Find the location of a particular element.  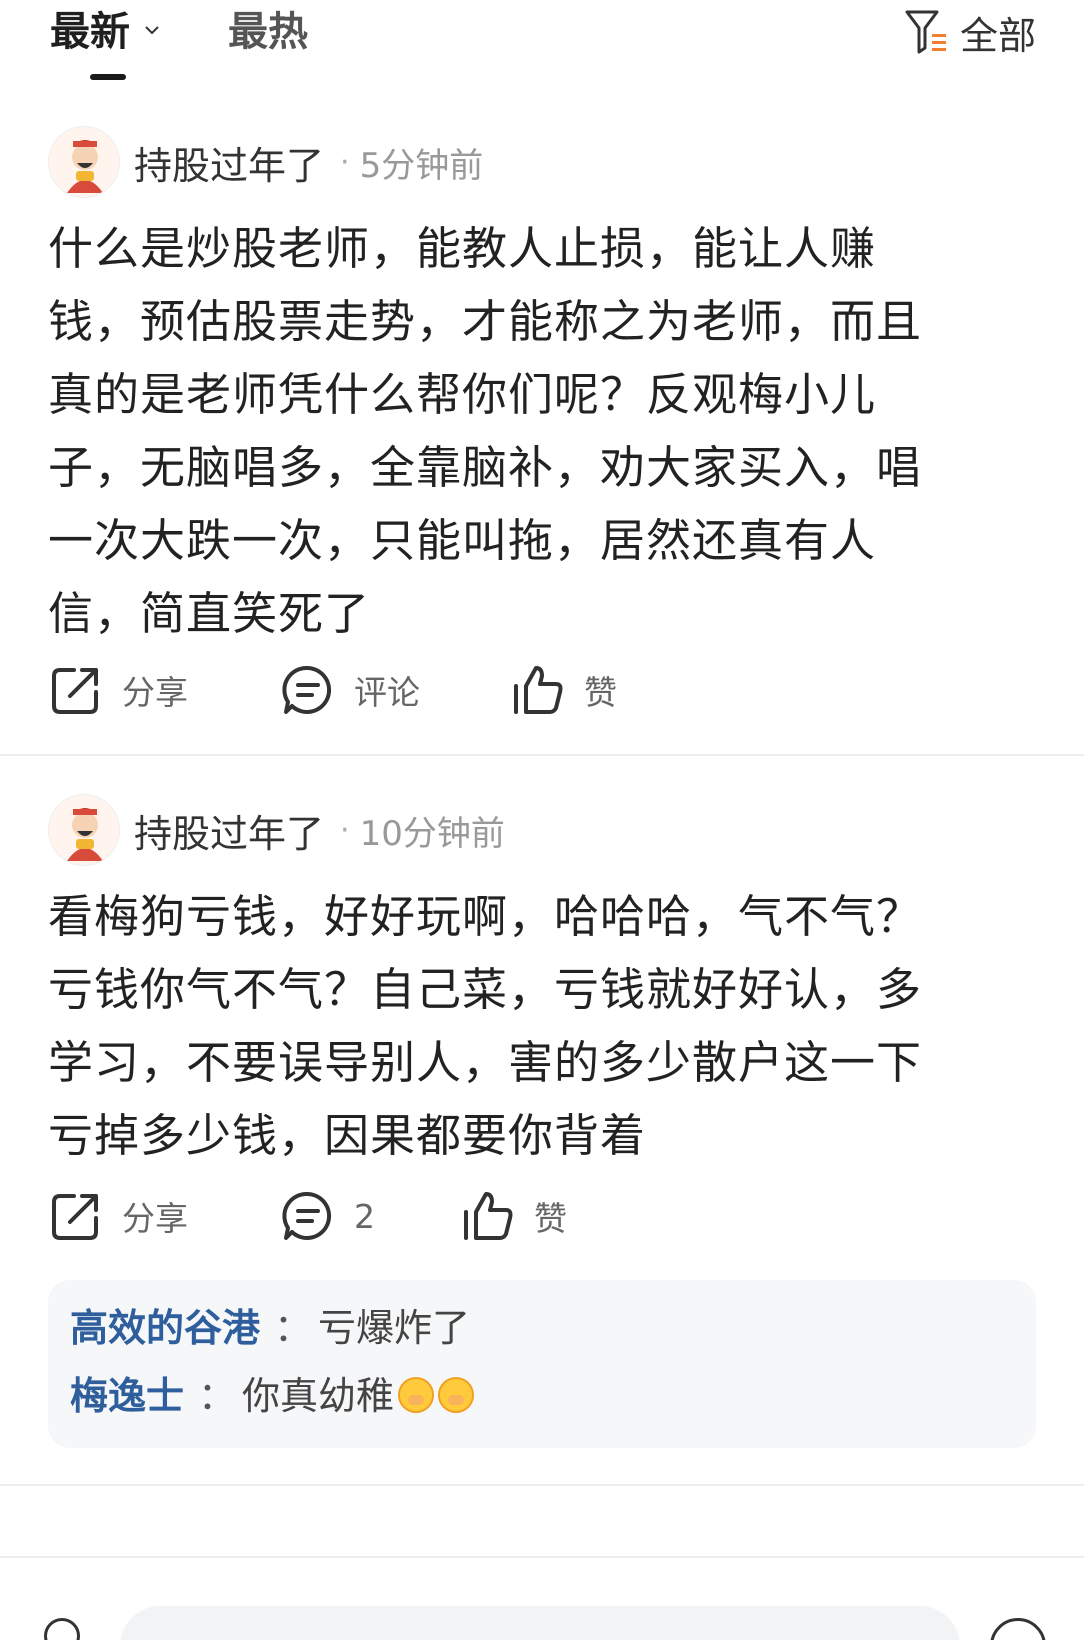

user-icon is located at coordinates (62, 1629).